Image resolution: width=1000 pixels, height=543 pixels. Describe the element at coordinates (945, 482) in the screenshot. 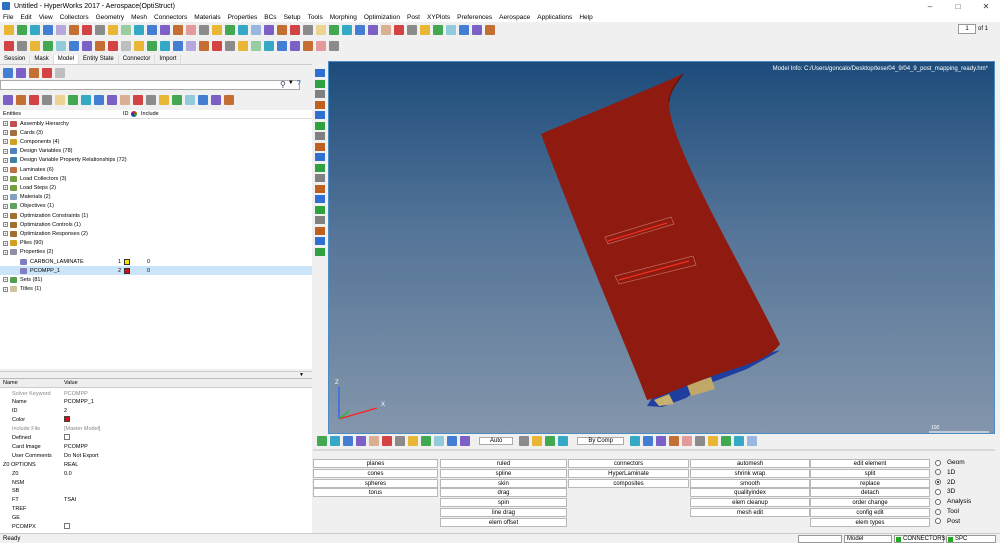

I see `radio-2d: 2D` at that location.